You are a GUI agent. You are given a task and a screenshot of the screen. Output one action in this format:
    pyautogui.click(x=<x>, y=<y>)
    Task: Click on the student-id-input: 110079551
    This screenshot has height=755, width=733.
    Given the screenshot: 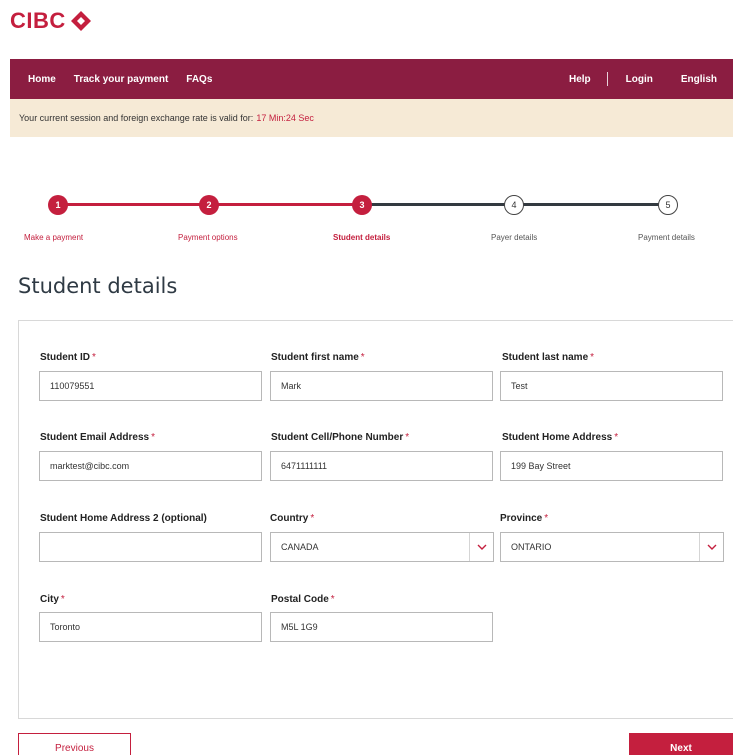 What is the action you would take?
    pyautogui.click(x=150, y=386)
    